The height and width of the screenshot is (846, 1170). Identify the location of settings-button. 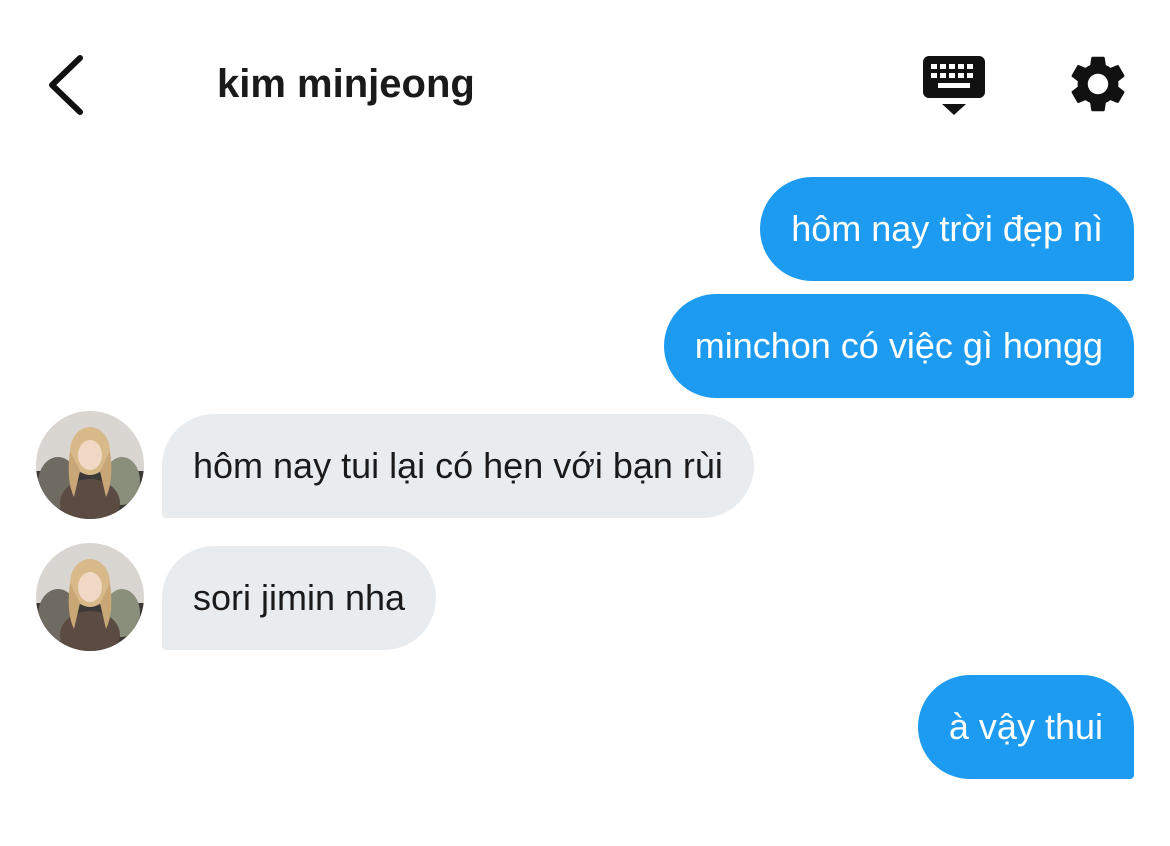
(1098, 84).